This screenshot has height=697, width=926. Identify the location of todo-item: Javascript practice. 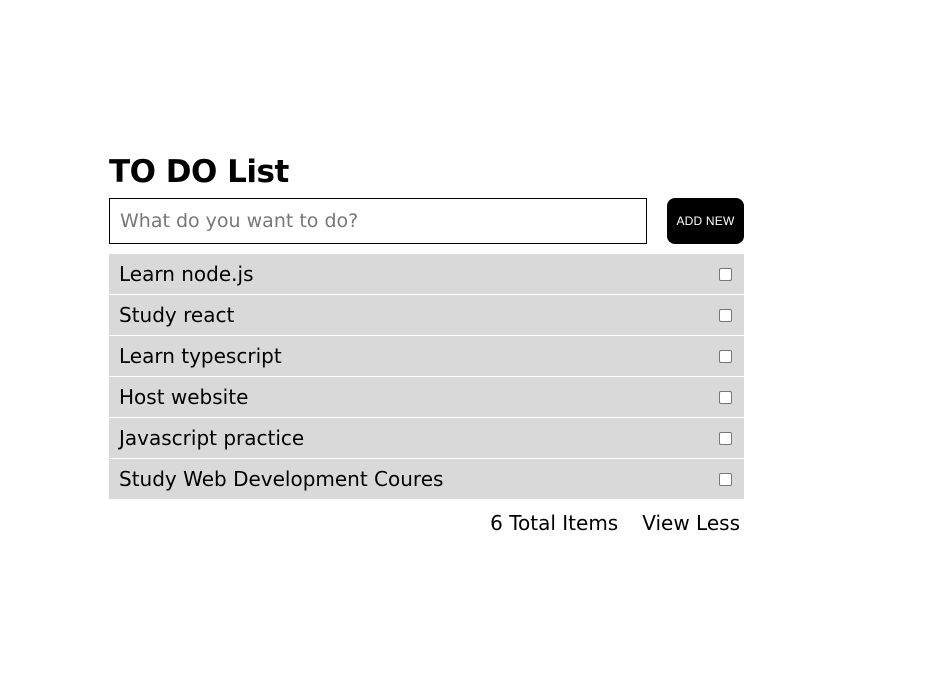
(426, 438).